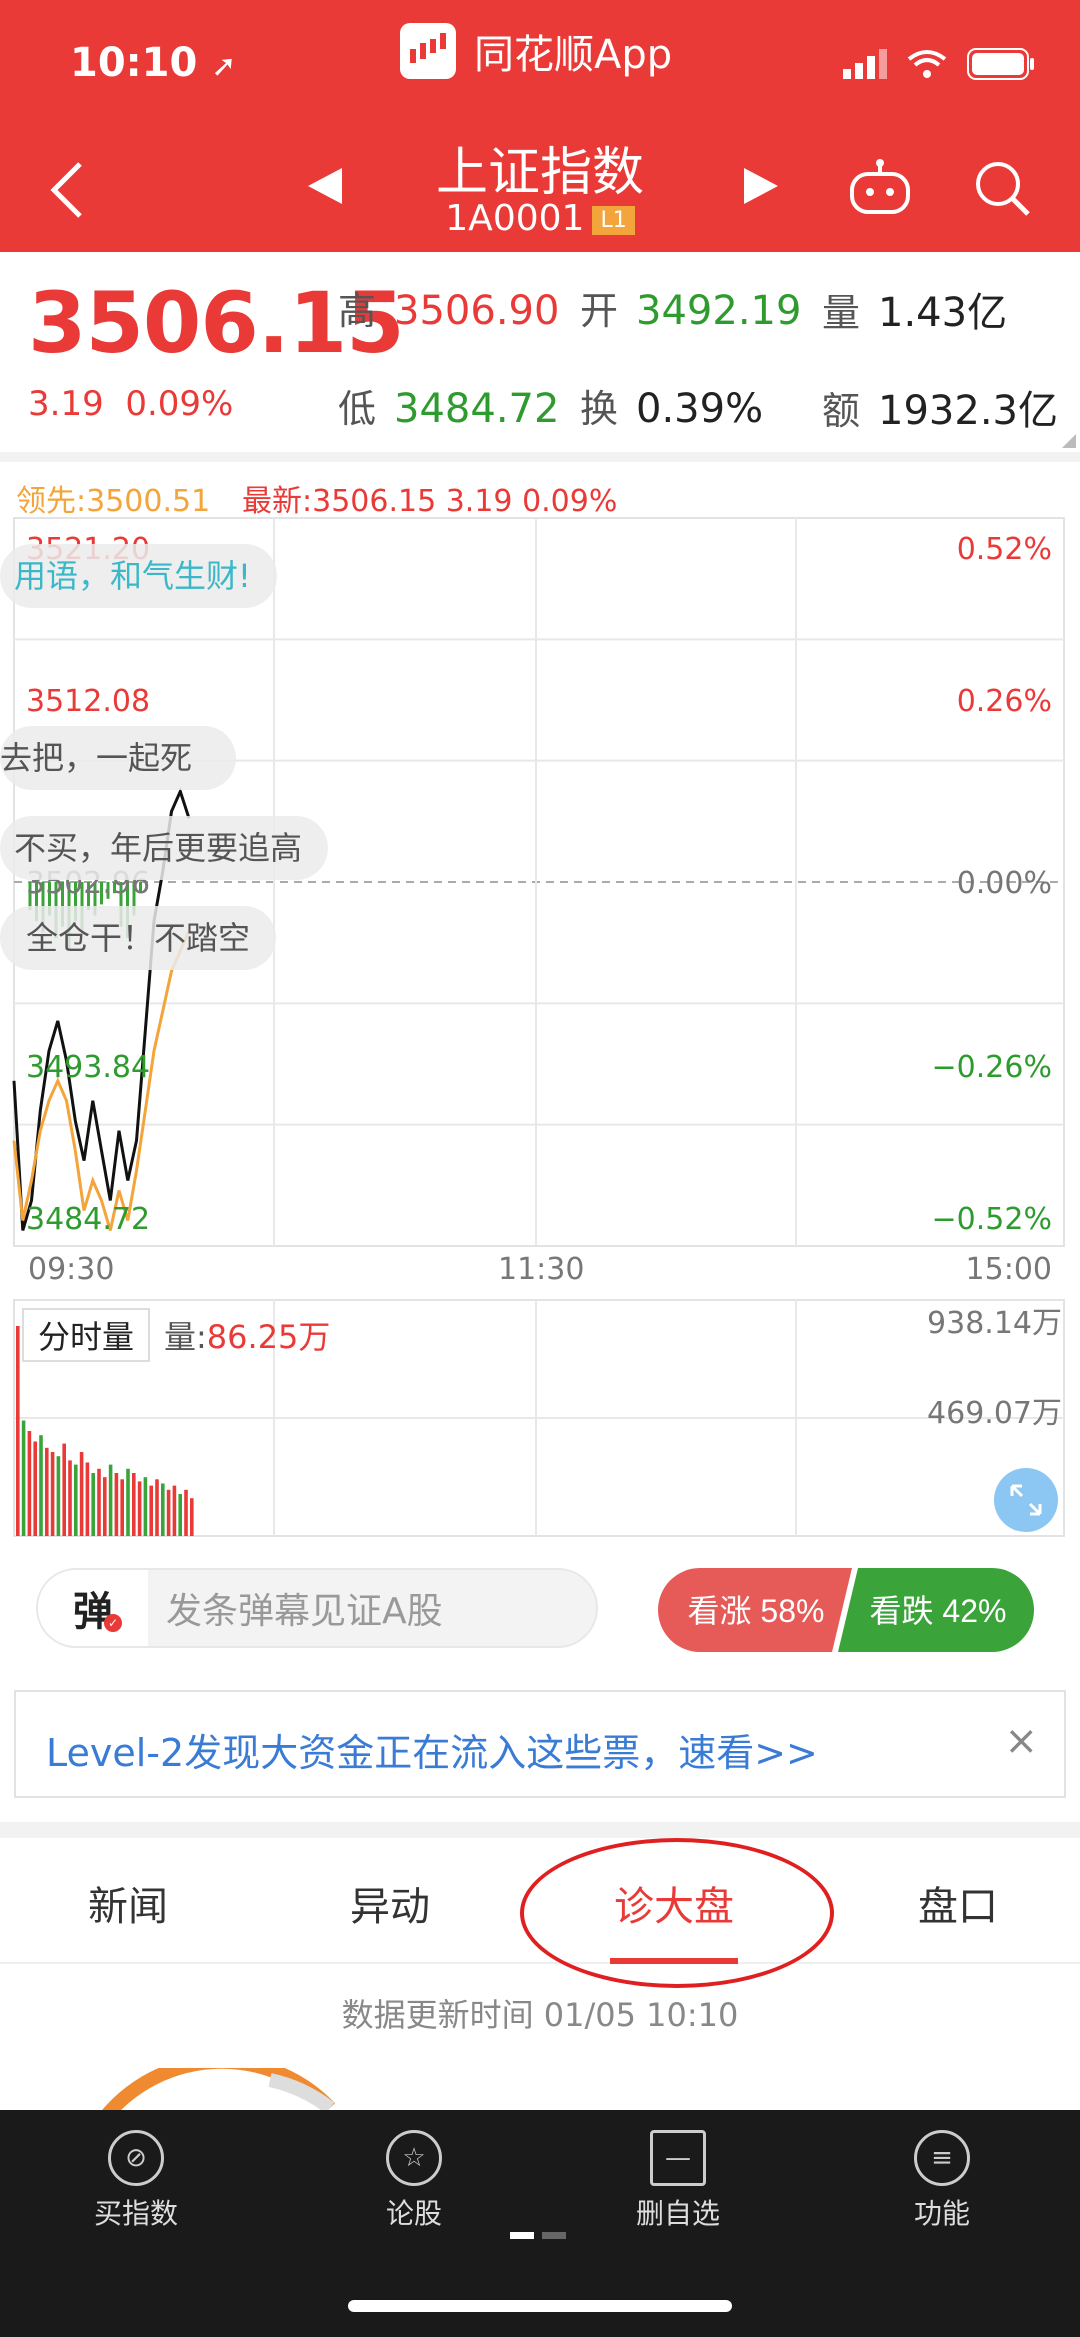 Image resolution: width=1080 pixels, height=2337 pixels. I want to click on remove-watchlist-button: — 删自选, so click(678, 2181).